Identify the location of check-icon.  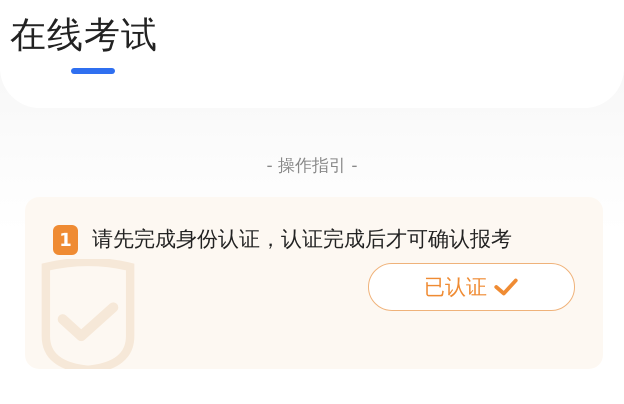
(506, 287).